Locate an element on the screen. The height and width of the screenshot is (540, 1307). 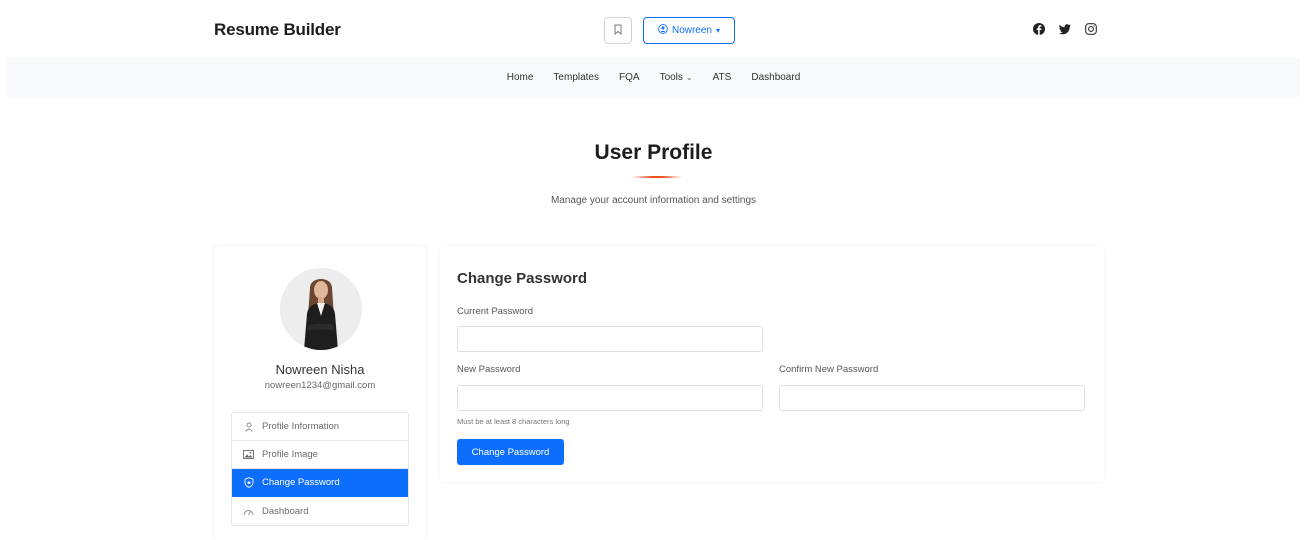
top-header: Resume Builder Nowreen ▾ is located at coordinates (653, 29).